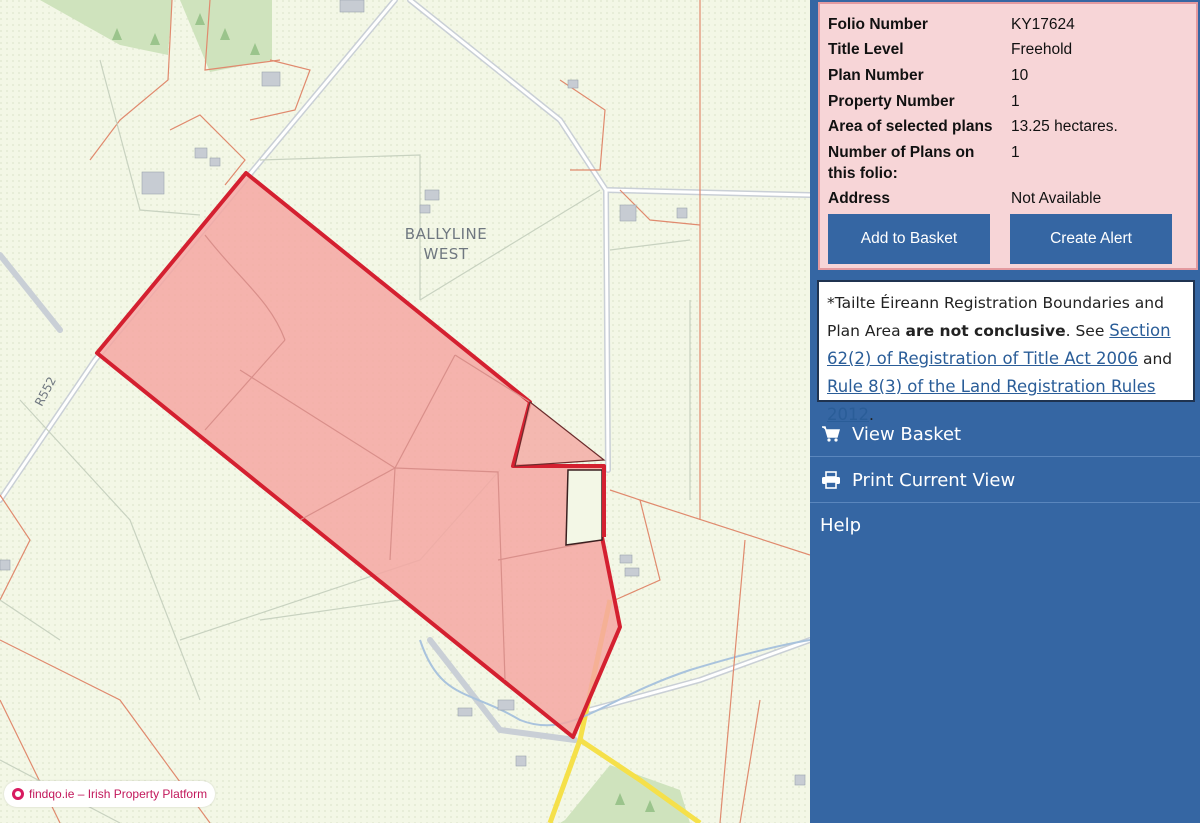 This screenshot has height=823, width=1200. I want to click on property-number-value: 1, so click(1015, 101).